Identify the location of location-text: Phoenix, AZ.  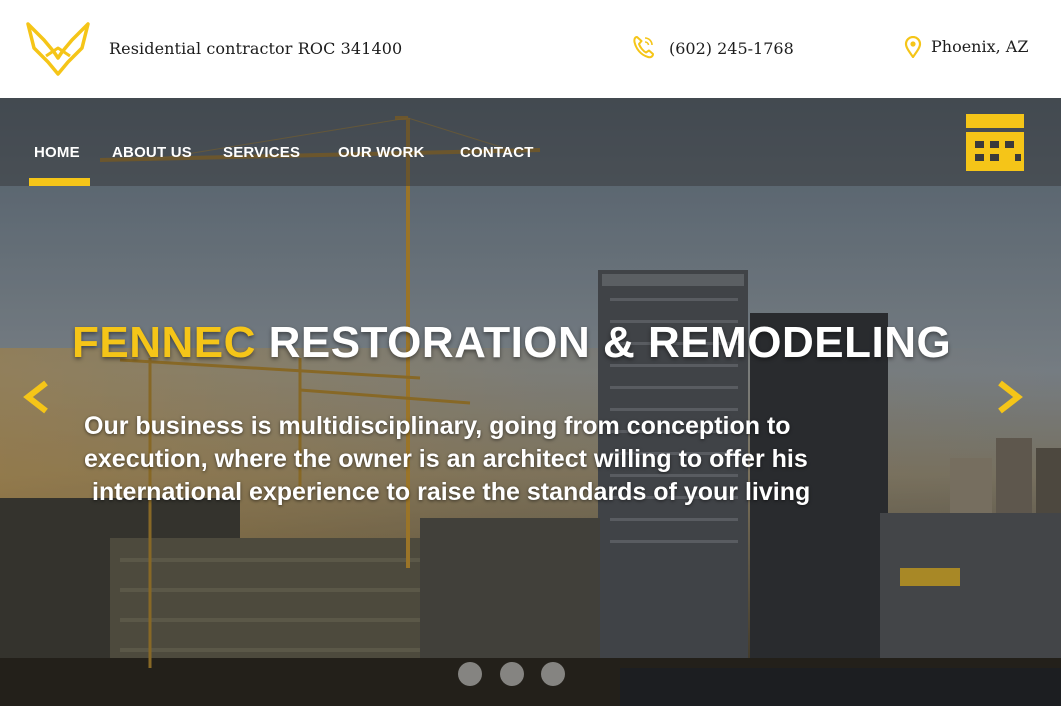
(980, 46).